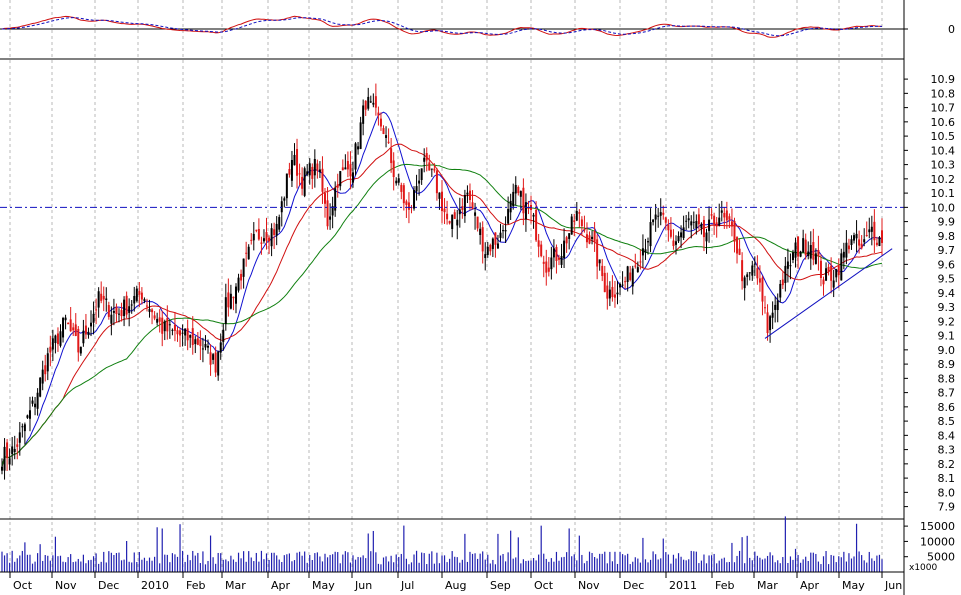  Describe the element at coordinates (947, 435) in the screenshot. I see `price-tick-label: 8.4` at that location.